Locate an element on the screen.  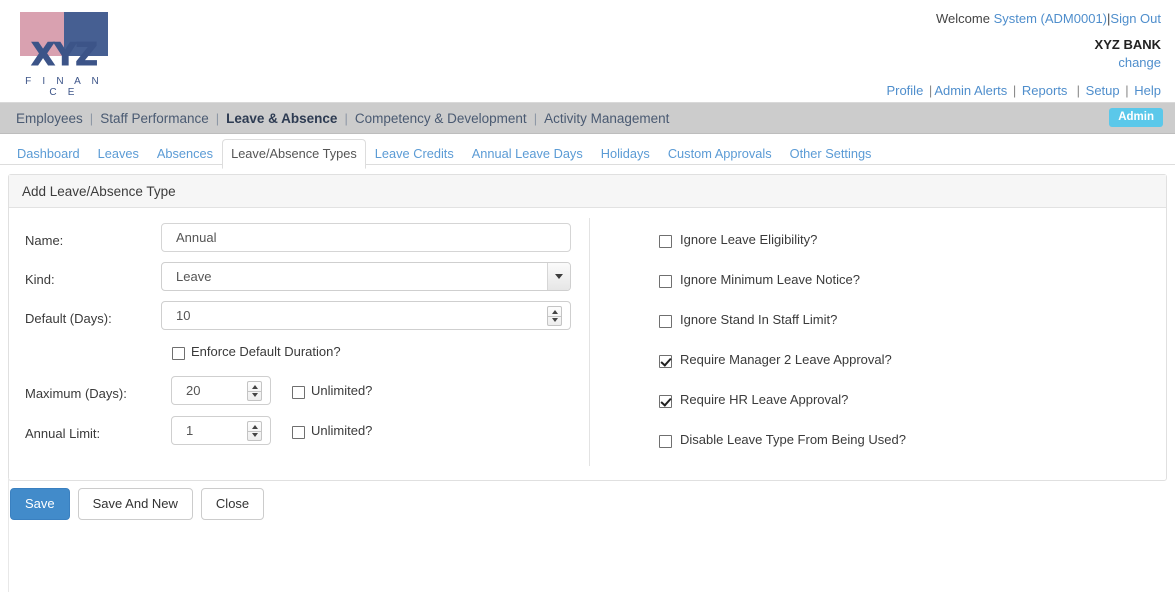
column-divider is located at coordinates (589, 342).